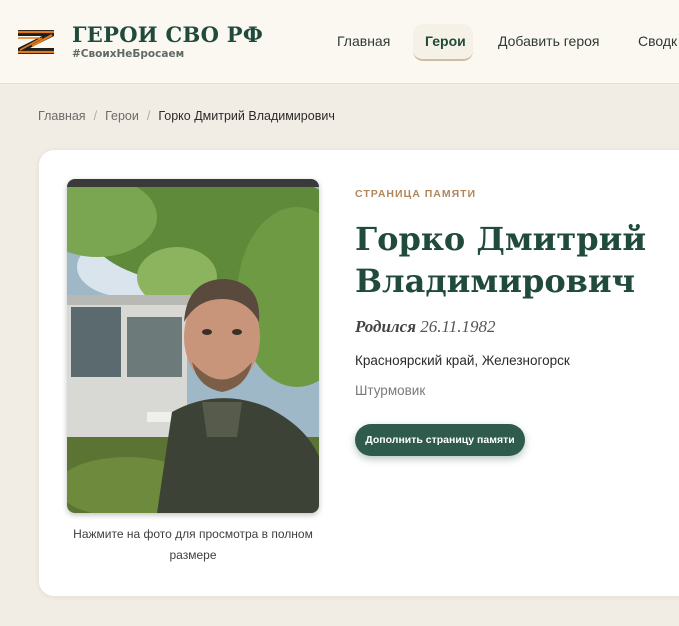  Describe the element at coordinates (62, 116) in the screenshot. I see `breadcrumb-home: Главная` at that location.